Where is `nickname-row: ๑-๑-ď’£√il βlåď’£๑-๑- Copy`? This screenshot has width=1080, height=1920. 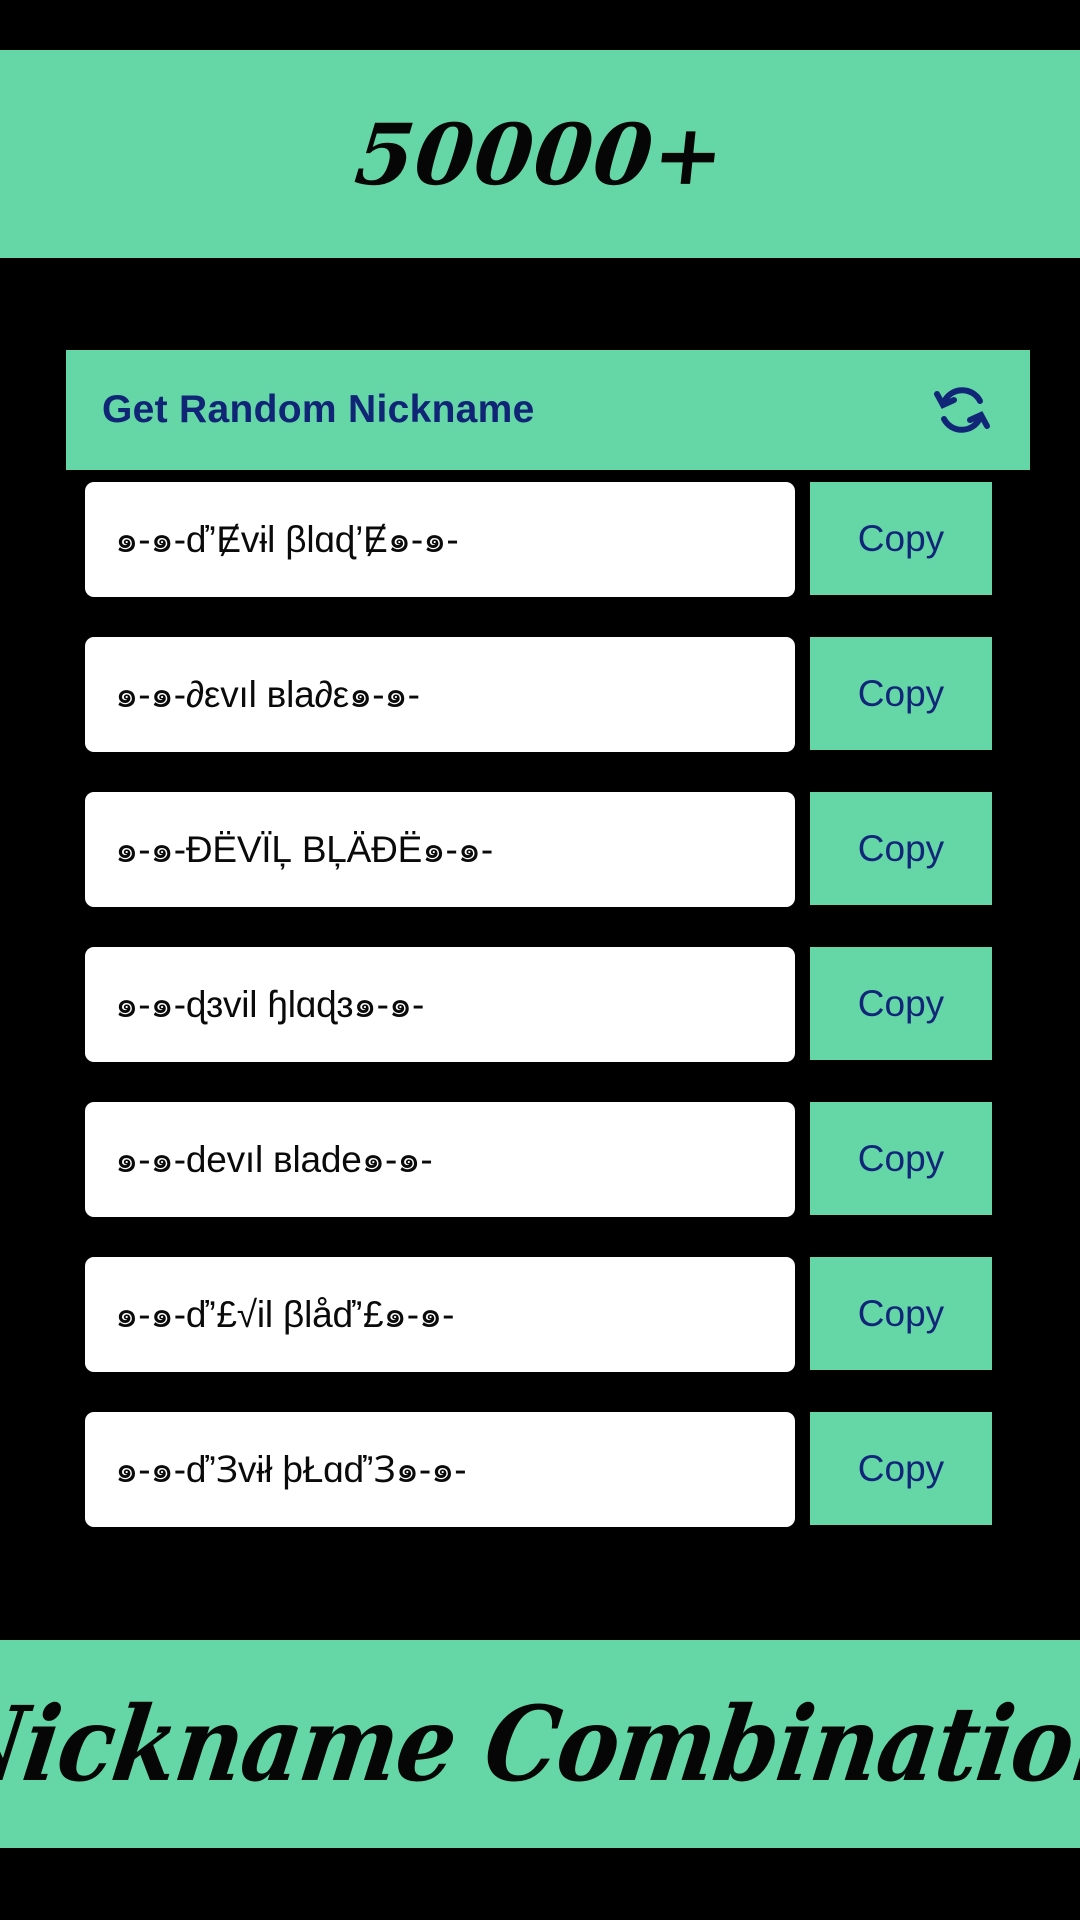
nickname-row: ๑-๑-ď’£√il βlåď’£๑-๑- Copy is located at coordinates (540, 1320).